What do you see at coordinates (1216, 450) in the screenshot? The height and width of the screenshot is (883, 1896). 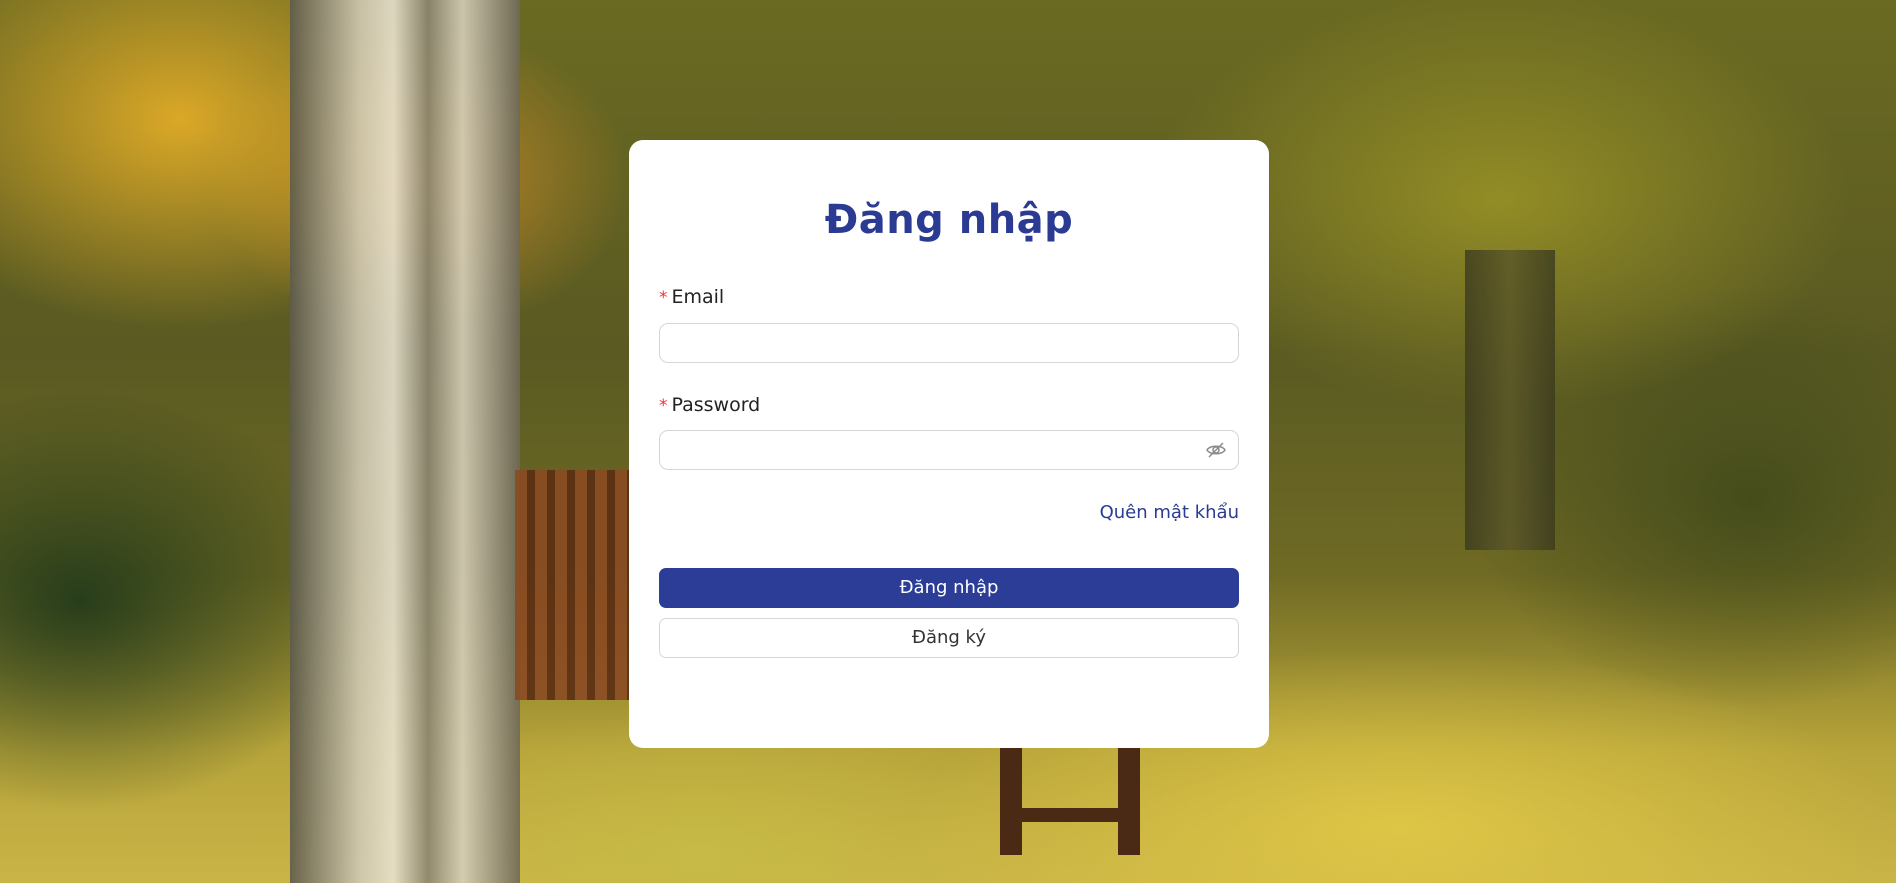 I see `eye-slash-icon` at bounding box center [1216, 450].